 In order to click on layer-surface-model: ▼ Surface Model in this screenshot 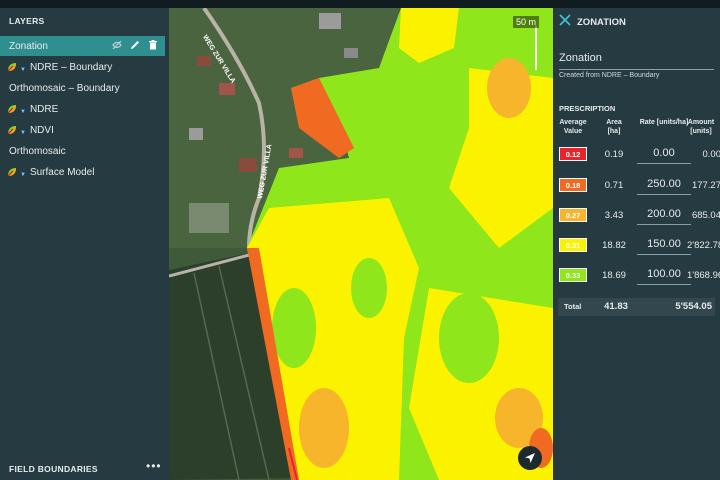, I will do `click(84, 172)`.